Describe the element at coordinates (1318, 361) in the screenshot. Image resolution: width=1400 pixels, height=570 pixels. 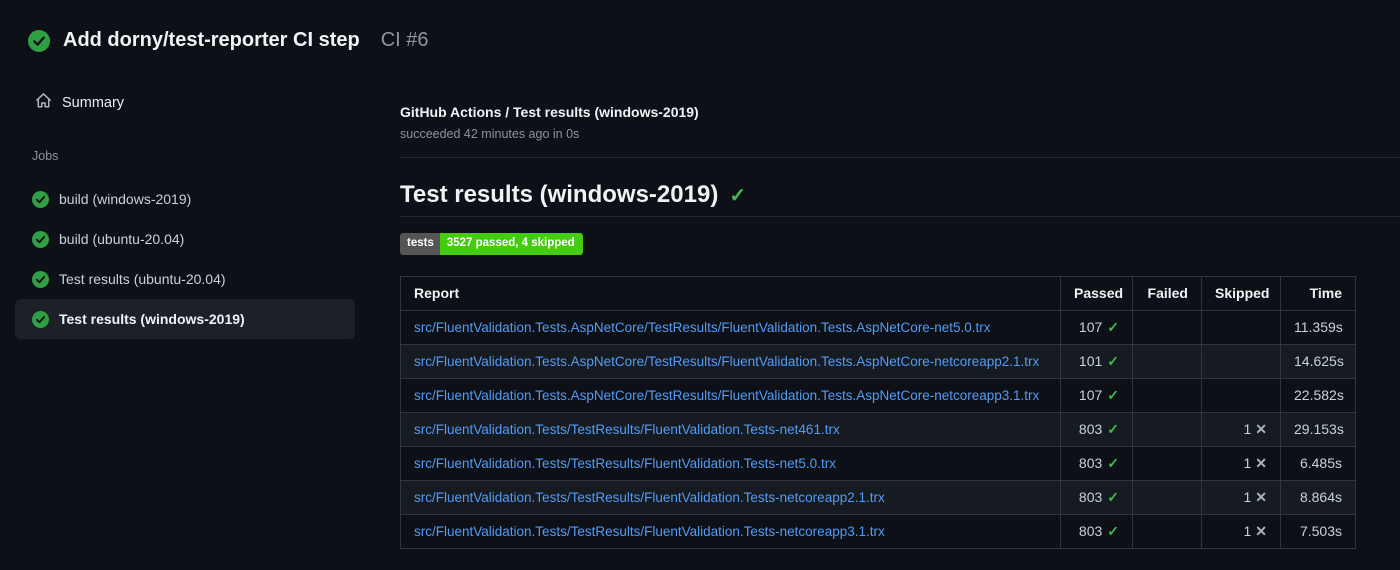
I see `time-value: 14.625s` at that location.